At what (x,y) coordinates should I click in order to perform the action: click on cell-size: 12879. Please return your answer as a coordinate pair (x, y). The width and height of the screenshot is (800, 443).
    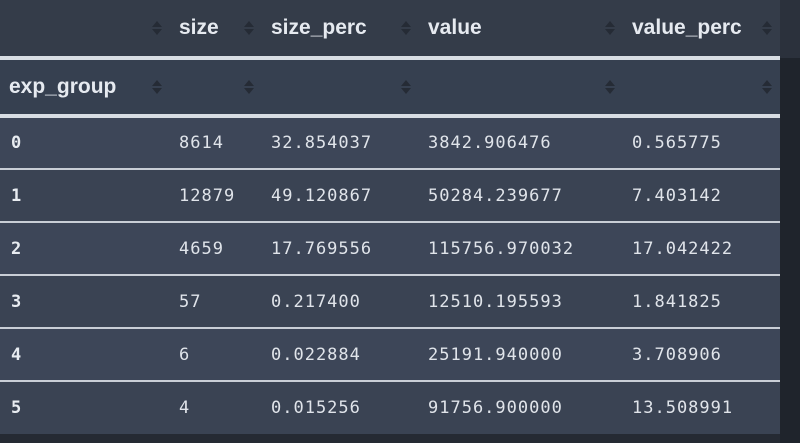
    Looking at the image, I should click on (216, 196).